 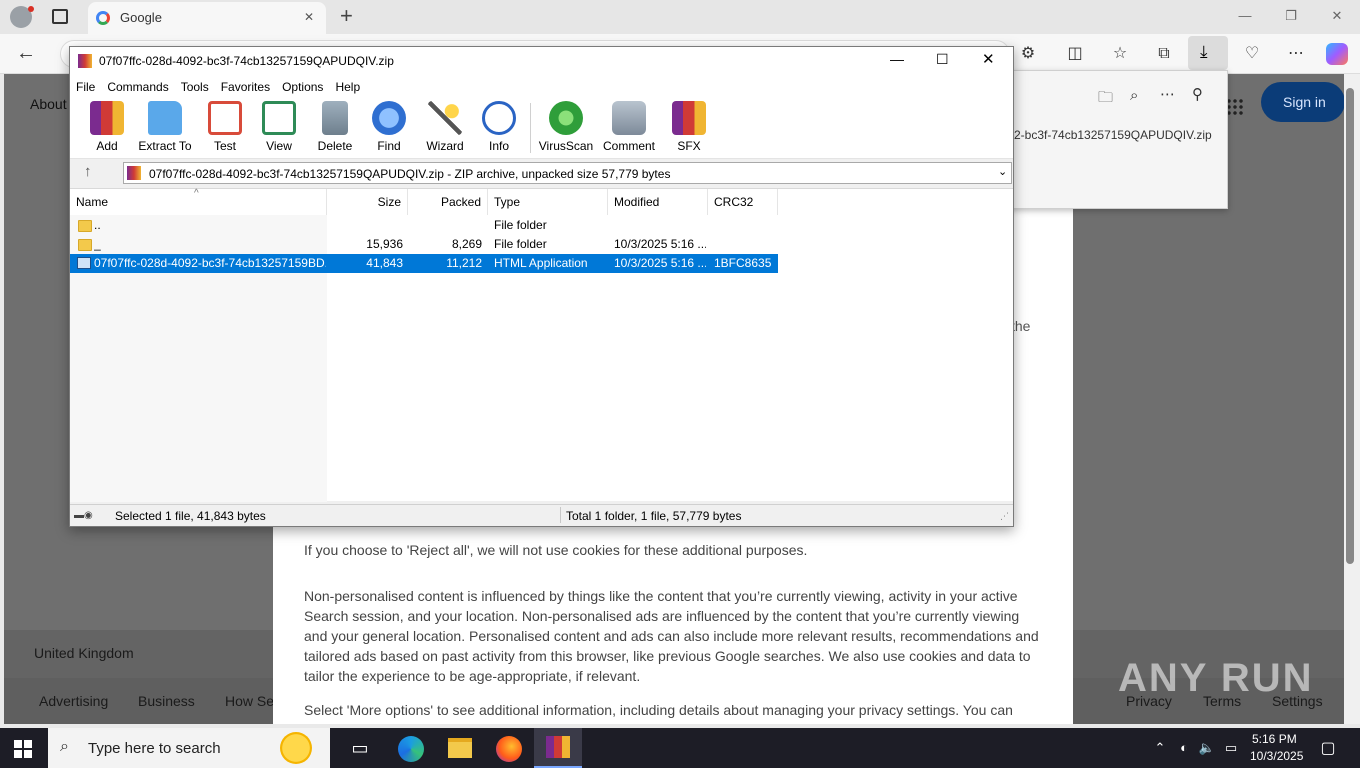 What do you see at coordinates (411, 749) in the screenshot?
I see `edge-taskbar-icon` at bounding box center [411, 749].